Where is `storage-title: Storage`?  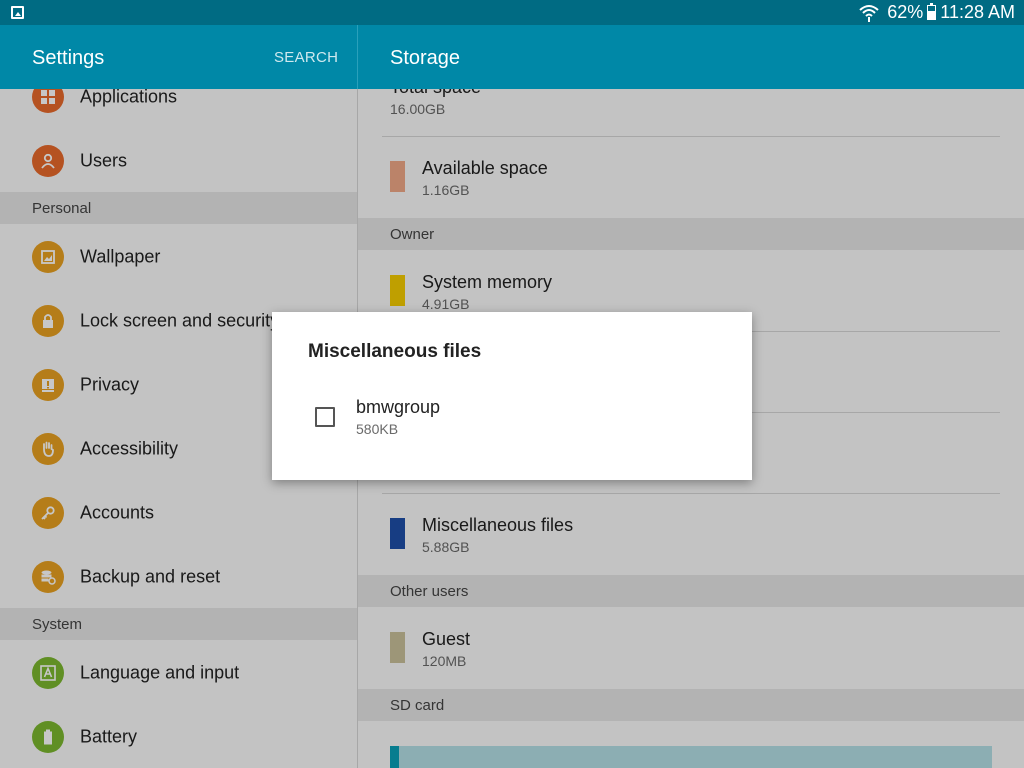 storage-title: Storage is located at coordinates (425, 58).